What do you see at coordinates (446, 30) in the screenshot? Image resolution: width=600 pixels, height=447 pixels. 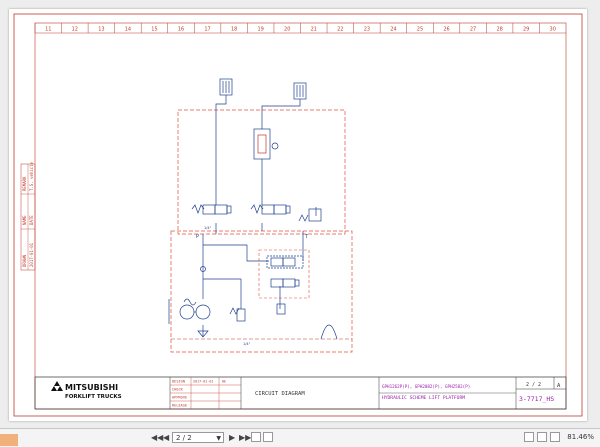 I see `column-number: 26` at bounding box center [446, 30].